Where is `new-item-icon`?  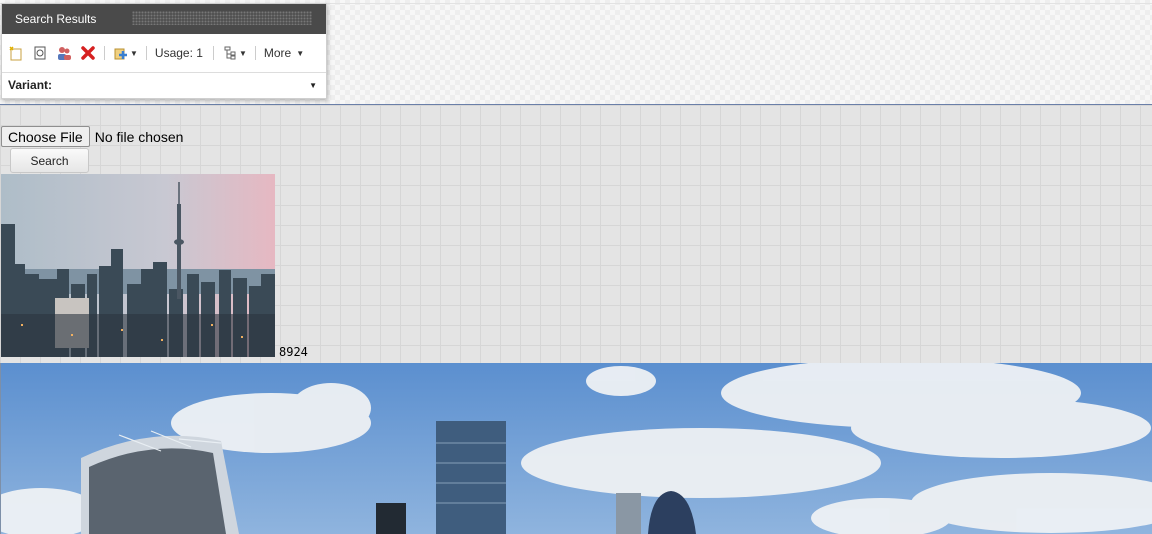
new-item-icon is located at coordinates (16, 53).